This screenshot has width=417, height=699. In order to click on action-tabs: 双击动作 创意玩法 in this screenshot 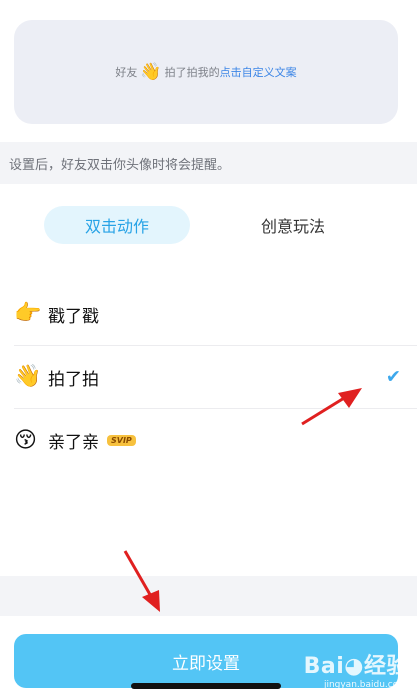, I will do `click(208, 226)`.